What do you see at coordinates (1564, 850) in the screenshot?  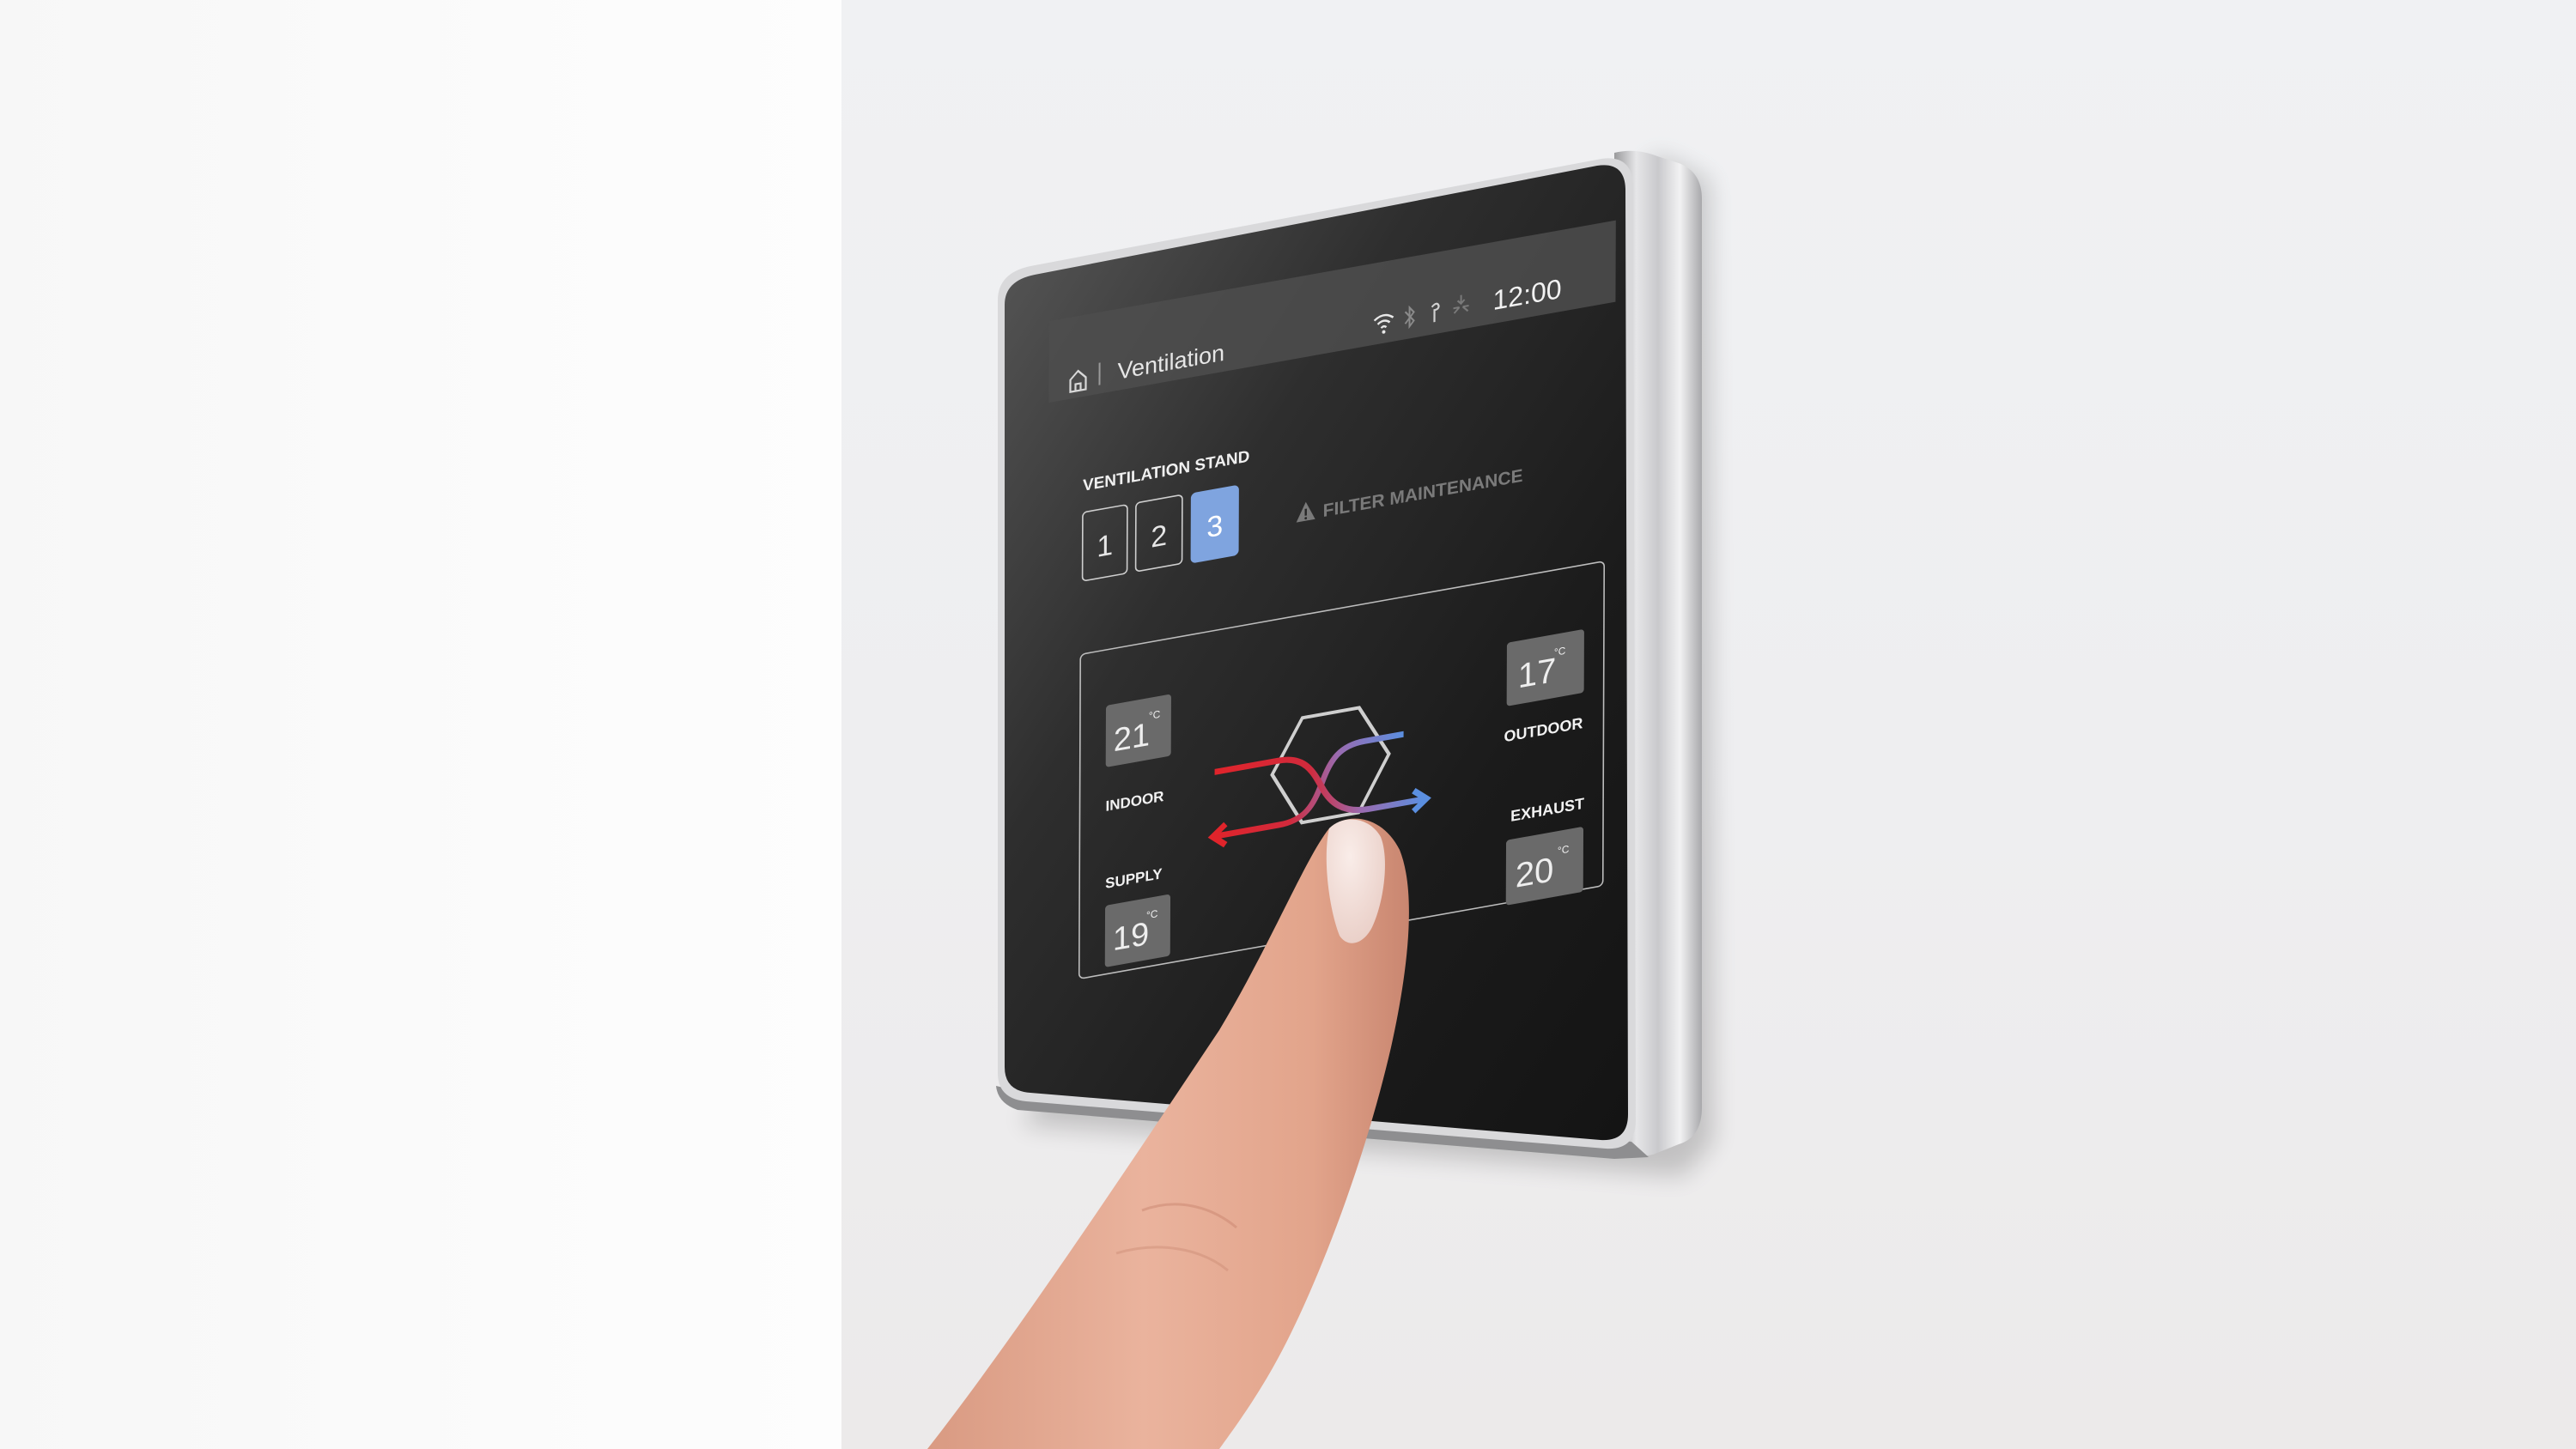 I see `exhaust-temp-unit: °C` at bounding box center [1564, 850].